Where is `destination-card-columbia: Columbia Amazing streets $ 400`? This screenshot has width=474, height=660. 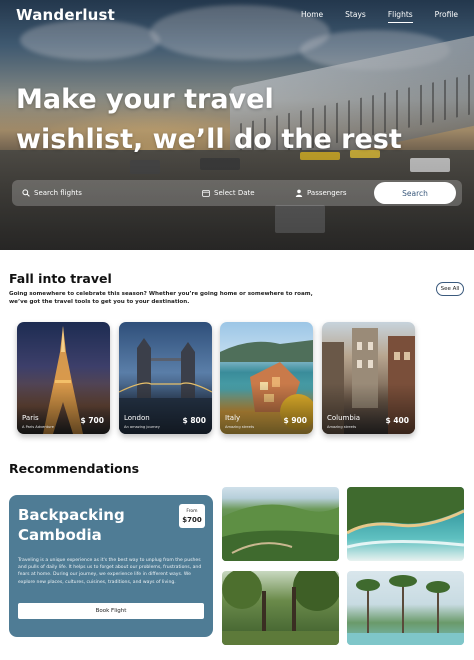
destination-card-columbia: Columbia Amazing streets $ 400 is located at coordinates (368, 378).